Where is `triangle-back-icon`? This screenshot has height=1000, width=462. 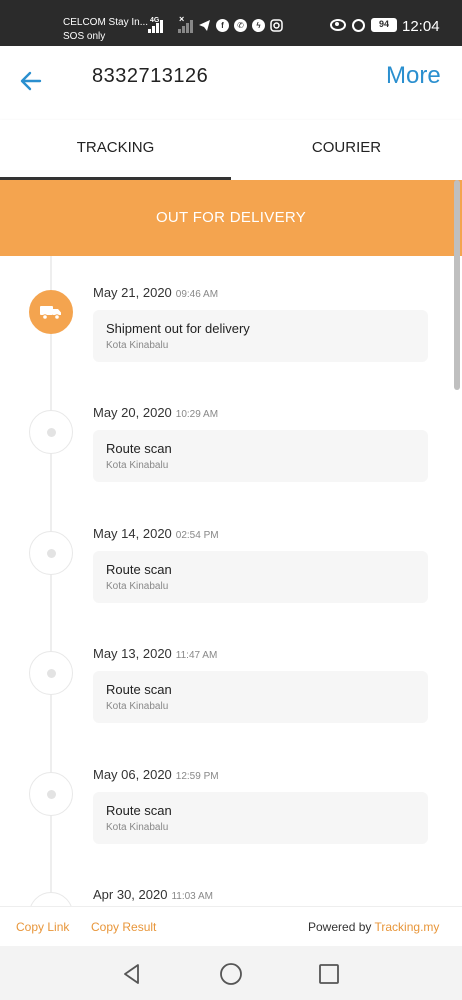 triangle-back-icon is located at coordinates (131, 974).